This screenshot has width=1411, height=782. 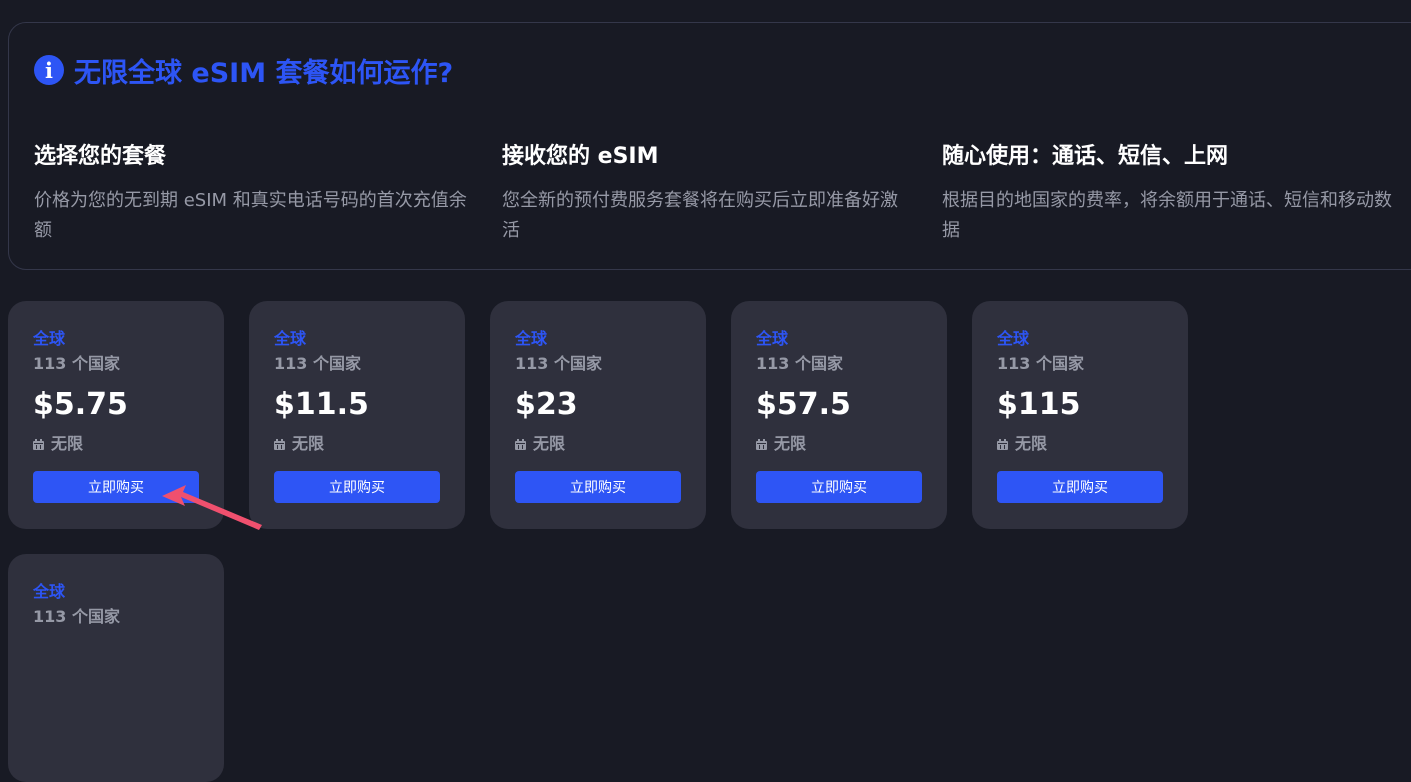 What do you see at coordinates (1085, 156) in the screenshot?
I see `step-heading: 随心使用：通话、短信、上网` at bounding box center [1085, 156].